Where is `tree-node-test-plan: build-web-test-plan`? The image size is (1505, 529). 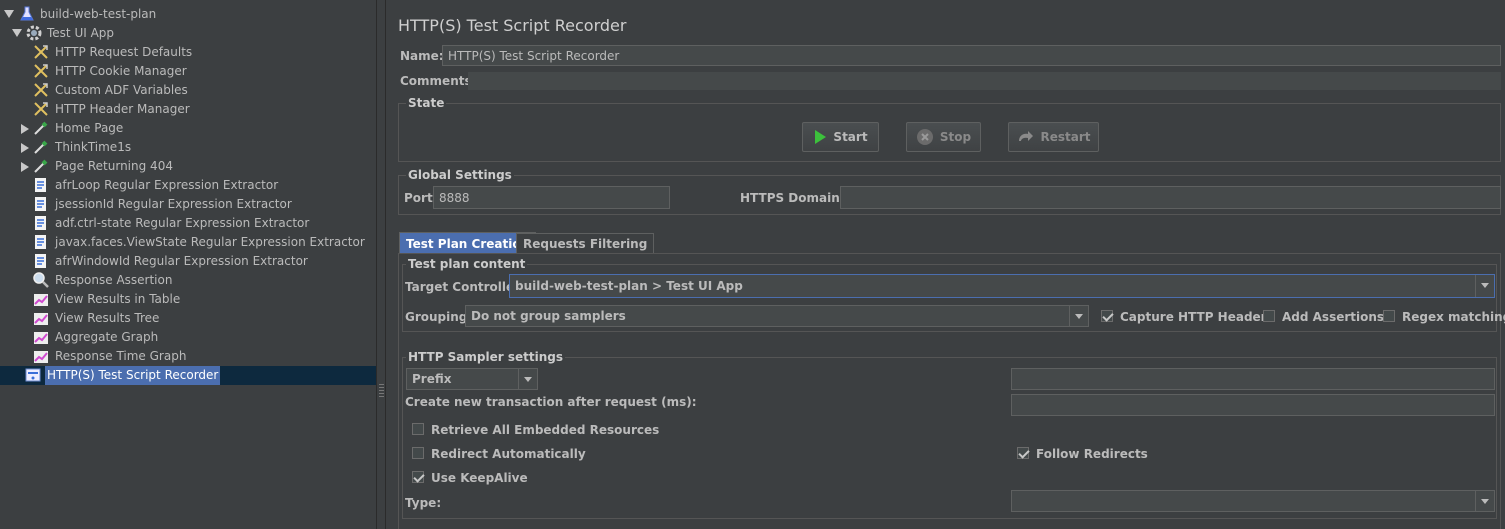
tree-node-test-plan: build-web-test-plan is located at coordinates (98, 14).